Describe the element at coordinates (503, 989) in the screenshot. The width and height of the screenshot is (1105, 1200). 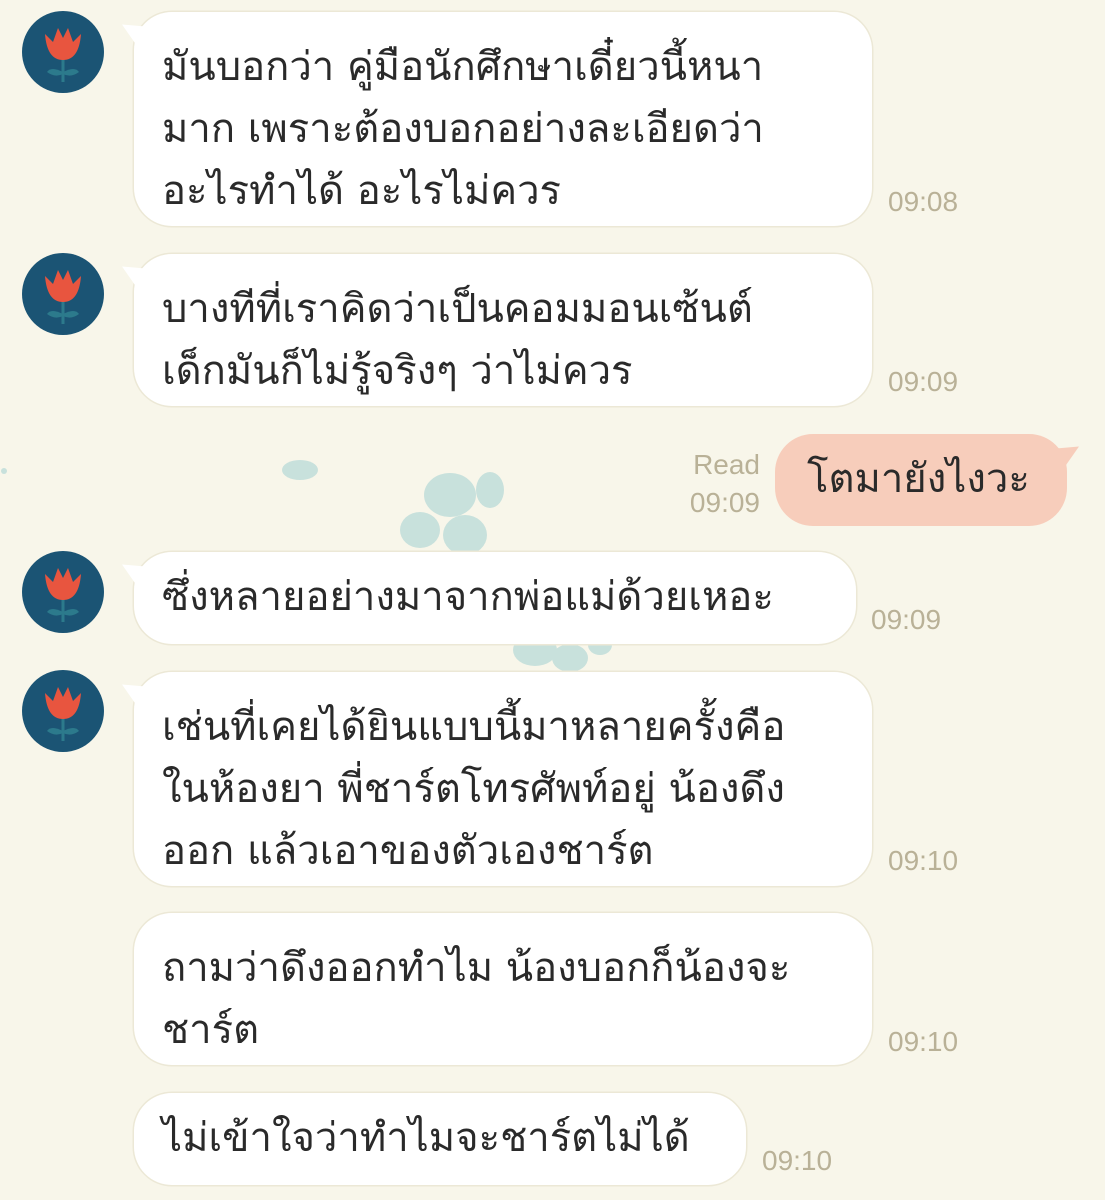
I see `message-bubble-incoming: ถามว่าดึงออกทำไม น้องบอกก็น้องจะ ชาร์ต` at that location.